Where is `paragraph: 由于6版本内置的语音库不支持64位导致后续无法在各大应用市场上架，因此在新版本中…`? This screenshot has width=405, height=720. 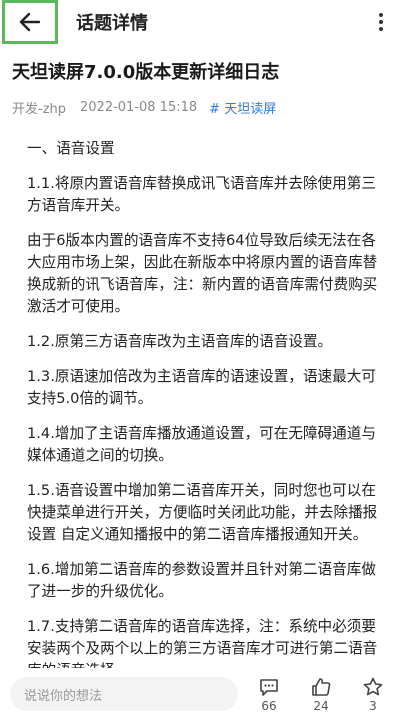 paragraph: 由于6版本内置的语音库不支持64位导致后续无法在各大应用市场上架，因此在新版本中… is located at coordinates (202, 273).